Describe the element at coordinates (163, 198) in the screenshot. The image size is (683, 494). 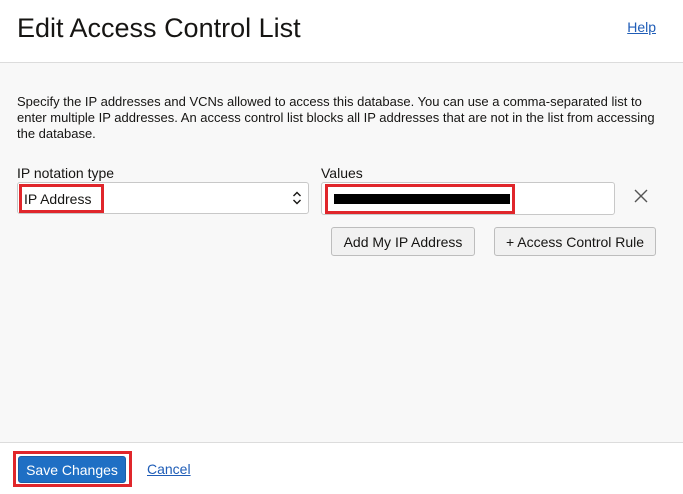
I see `ip-notation-select: IP Address` at that location.